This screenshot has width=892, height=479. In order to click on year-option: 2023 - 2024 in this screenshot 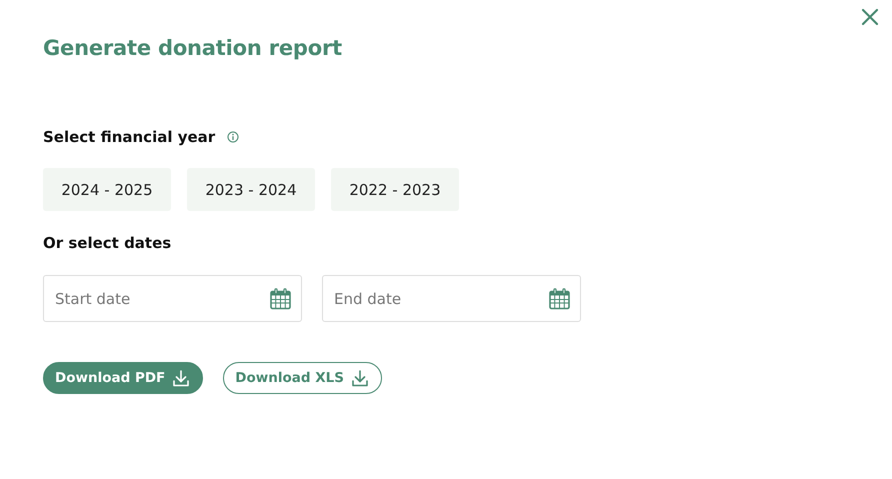, I will do `click(251, 189)`.